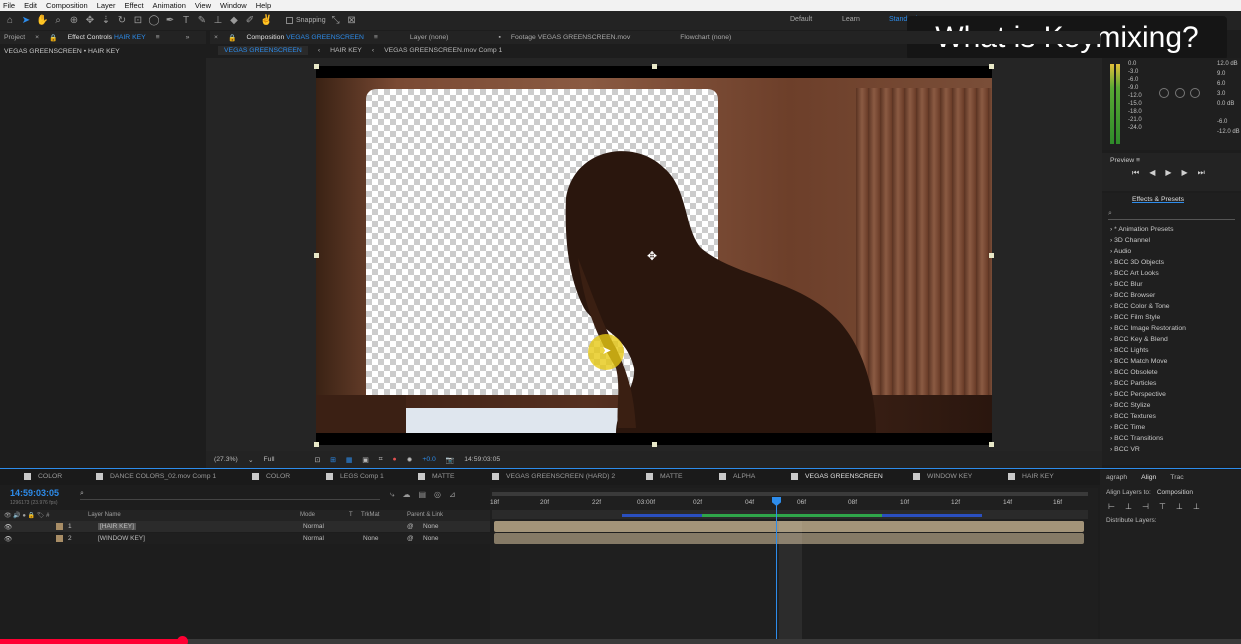 The width and height of the screenshot is (1241, 644). Describe the element at coordinates (1171, 339) in the screenshot. I see `effects-category: › BCC Key & Blend` at that location.